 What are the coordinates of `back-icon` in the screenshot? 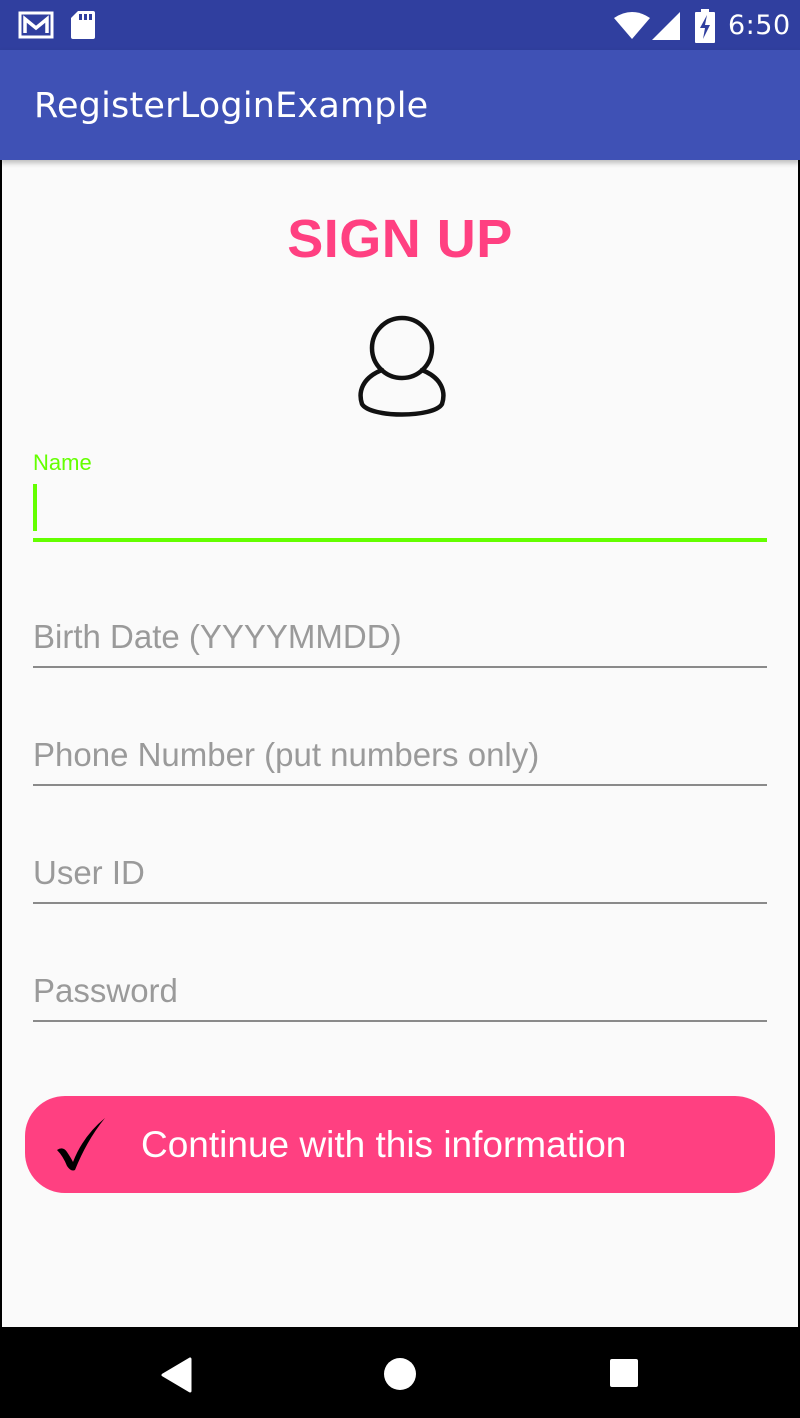 It's located at (176, 1377).